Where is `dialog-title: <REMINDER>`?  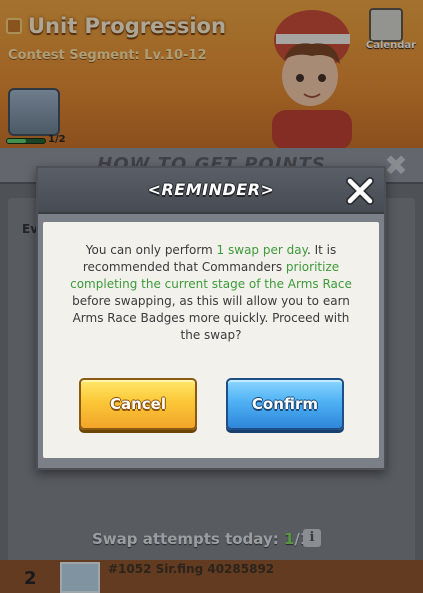 dialog-title: <REMINDER> is located at coordinates (211, 189).